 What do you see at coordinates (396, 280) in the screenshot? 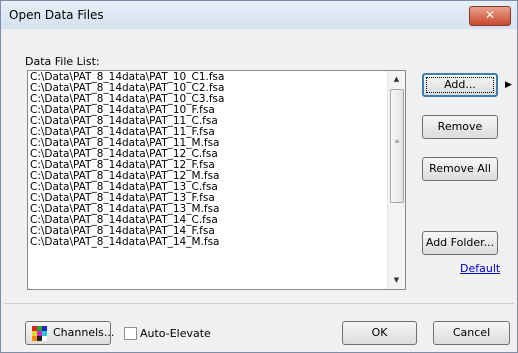
I see `scroll-down-icon: ▼` at bounding box center [396, 280].